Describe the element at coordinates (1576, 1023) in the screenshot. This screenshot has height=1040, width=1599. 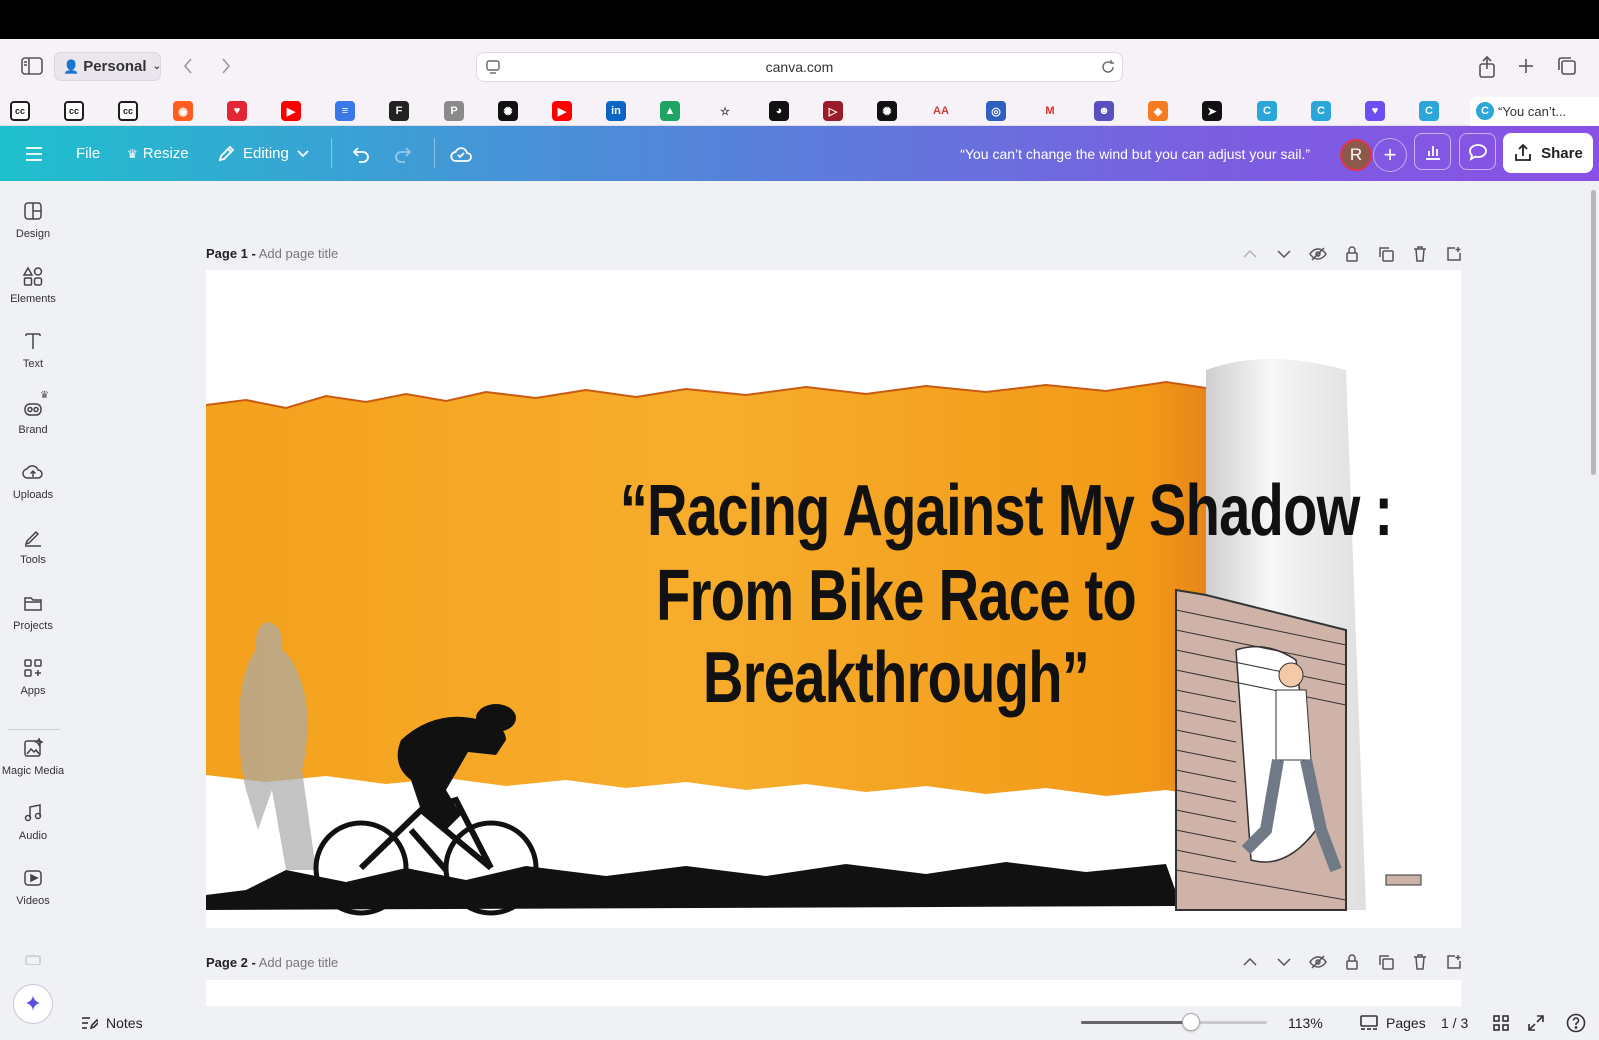
I see `help-button` at that location.